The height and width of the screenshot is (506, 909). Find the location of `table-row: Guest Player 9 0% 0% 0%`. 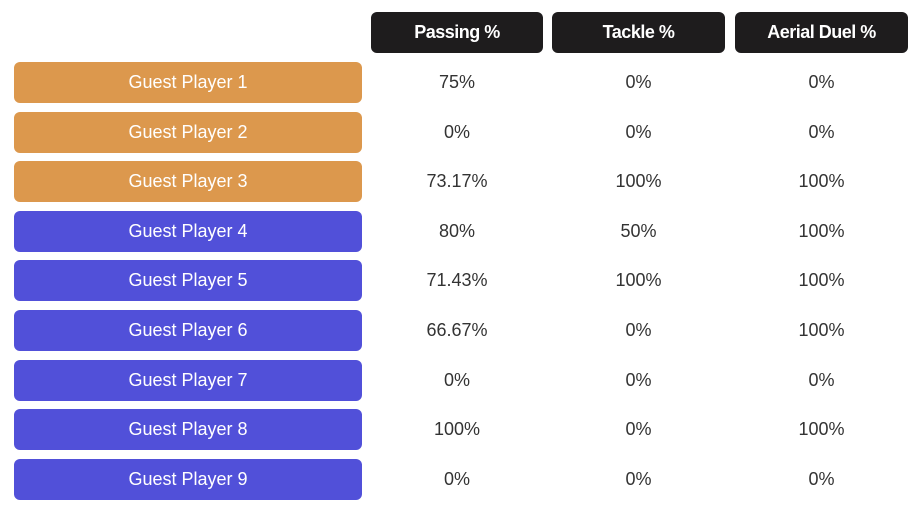

table-row: Guest Player 9 0% 0% 0% is located at coordinates (454, 479).